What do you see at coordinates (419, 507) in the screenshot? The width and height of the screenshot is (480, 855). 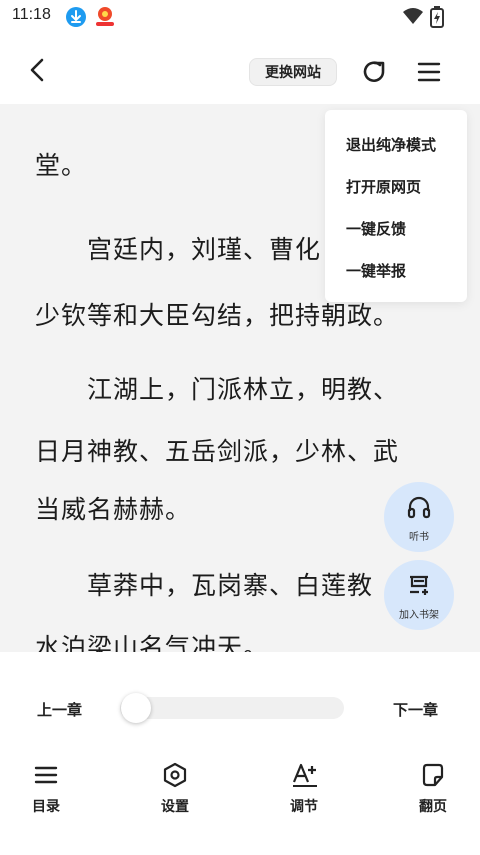 I see `headphones-icon` at bounding box center [419, 507].